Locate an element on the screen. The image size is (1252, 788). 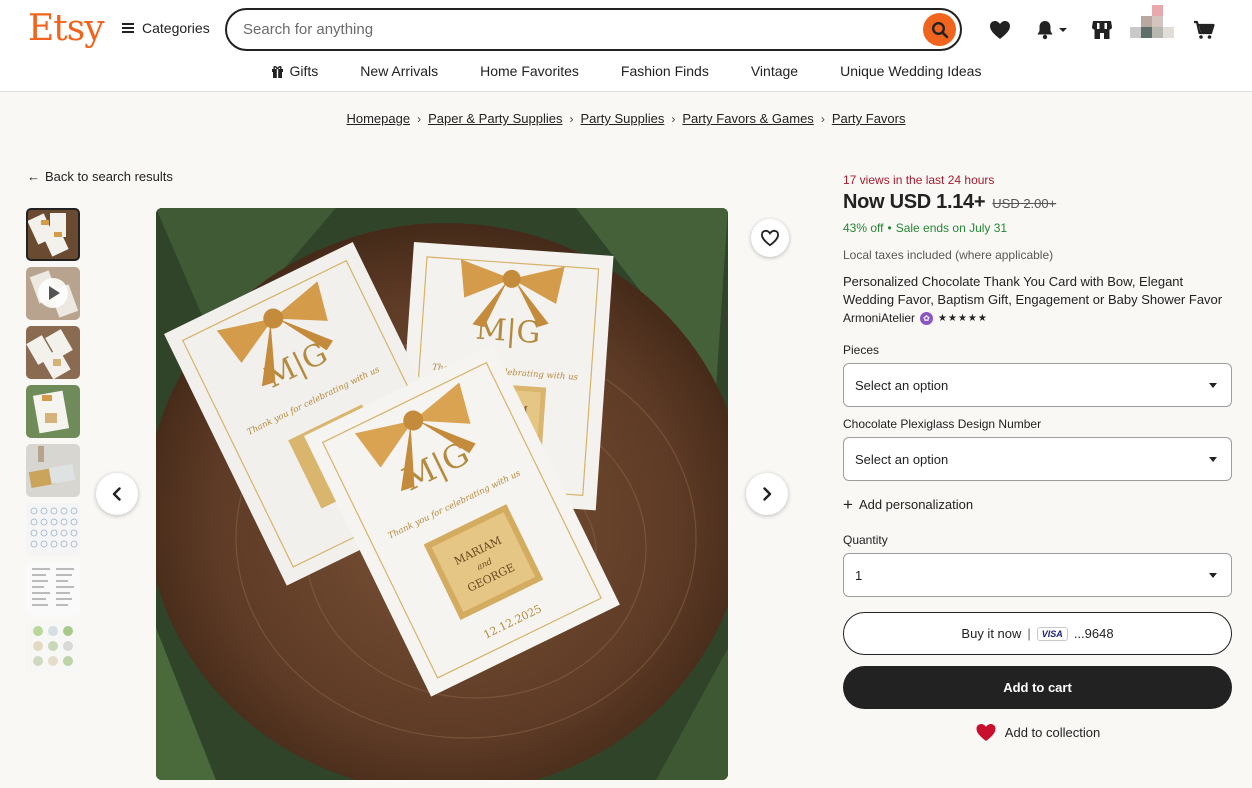
shop-manager-button is located at coordinates (1102, 30).